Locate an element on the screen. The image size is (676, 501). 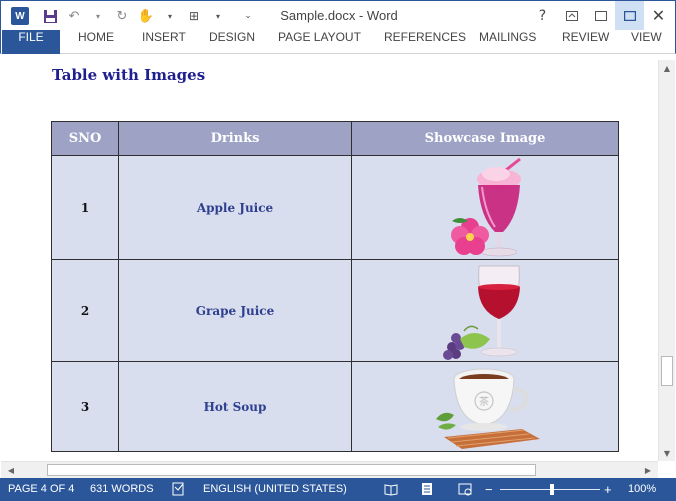
horizontal-scroll-thumb is located at coordinates (291, 470).